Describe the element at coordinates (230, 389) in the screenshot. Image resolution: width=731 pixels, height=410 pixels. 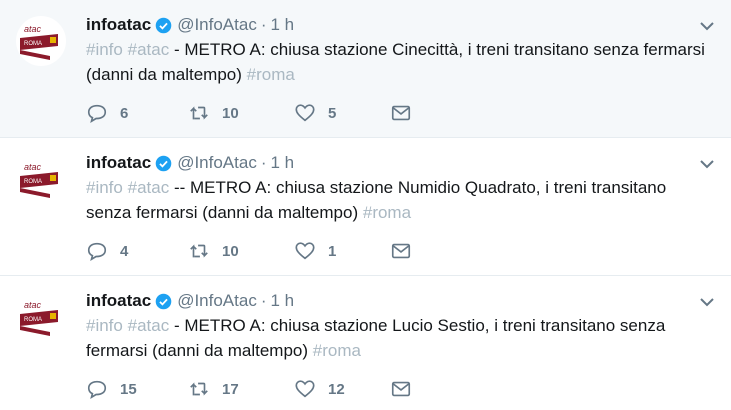
I see `retweet-count: 17` at that location.